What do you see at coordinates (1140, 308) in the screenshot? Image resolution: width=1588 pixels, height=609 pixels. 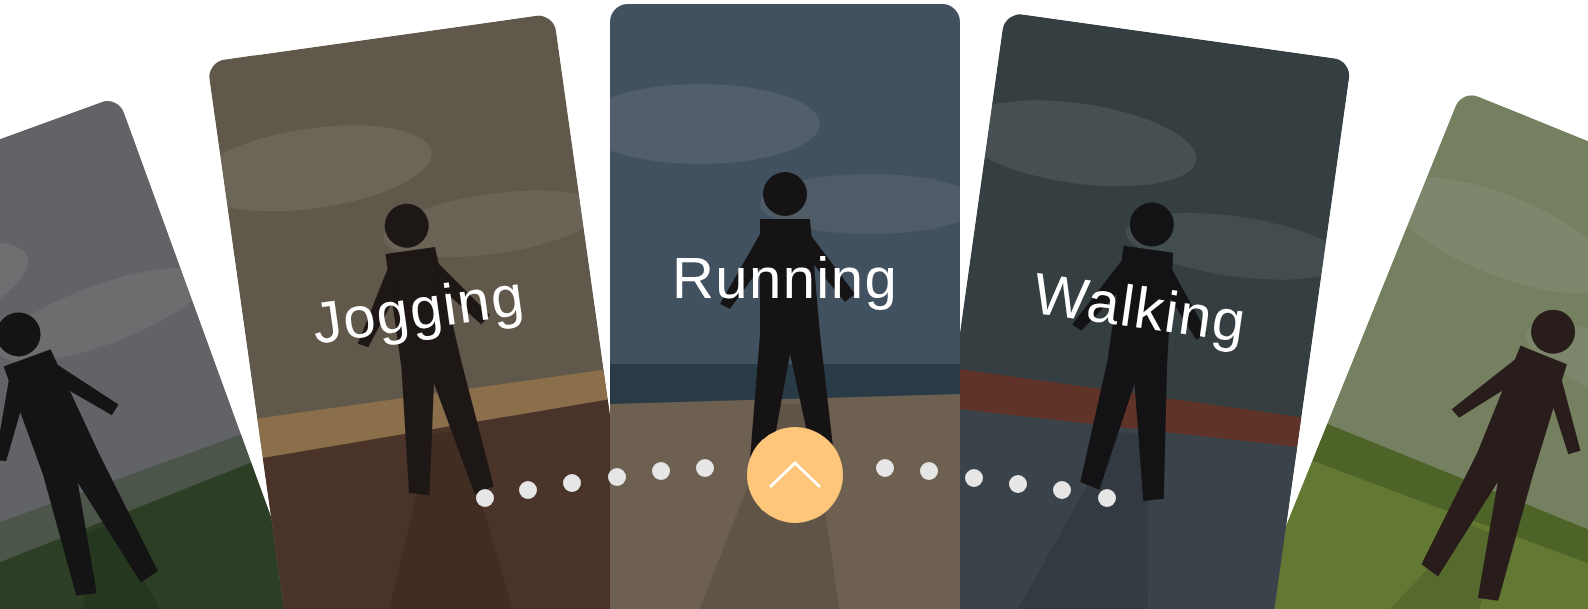 I see `card-title: Walking` at bounding box center [1140, 308].